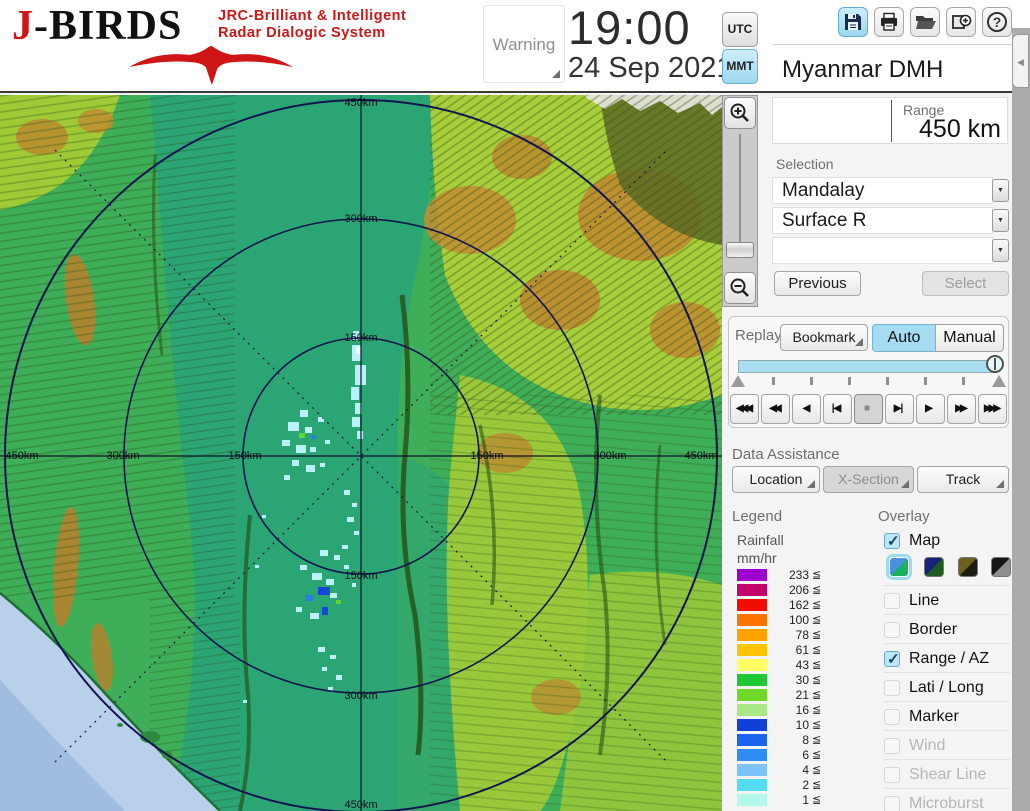  Describe the element at coordinates (970, 338) in the screenshot. I see `manual-button: Manual` at that location.